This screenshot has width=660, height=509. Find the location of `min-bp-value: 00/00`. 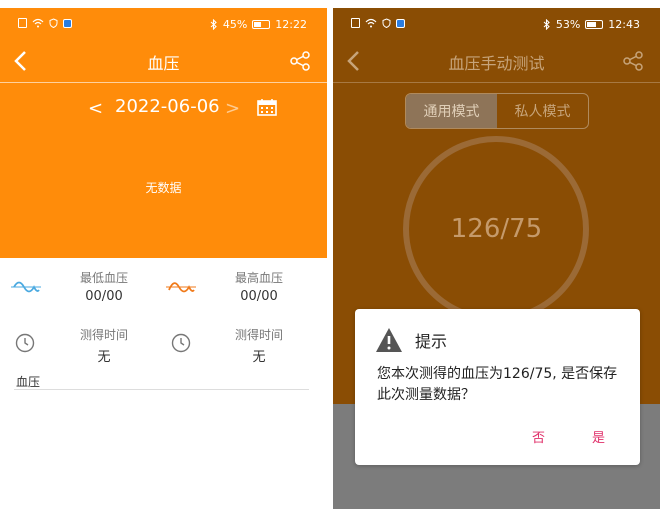

min-bp-value: 00/00 is located at coordinates (104, 296).